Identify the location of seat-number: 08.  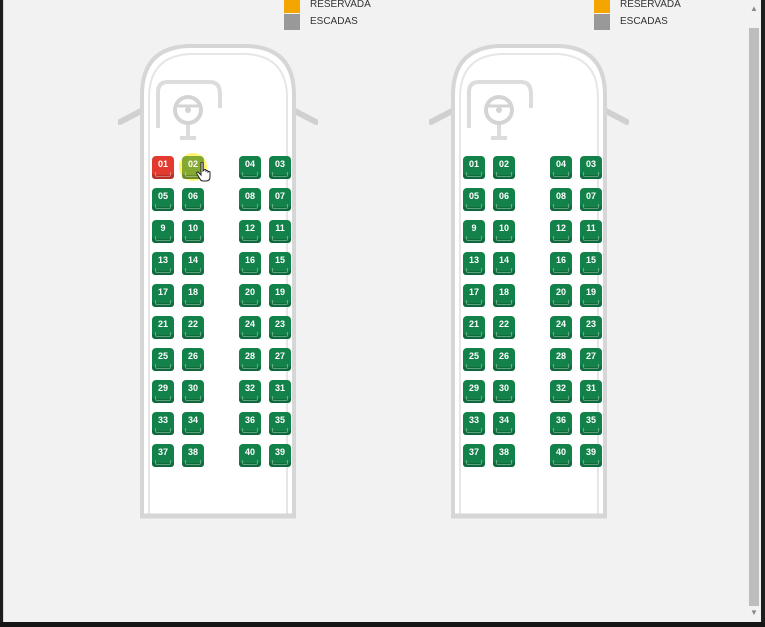
(249, 196).